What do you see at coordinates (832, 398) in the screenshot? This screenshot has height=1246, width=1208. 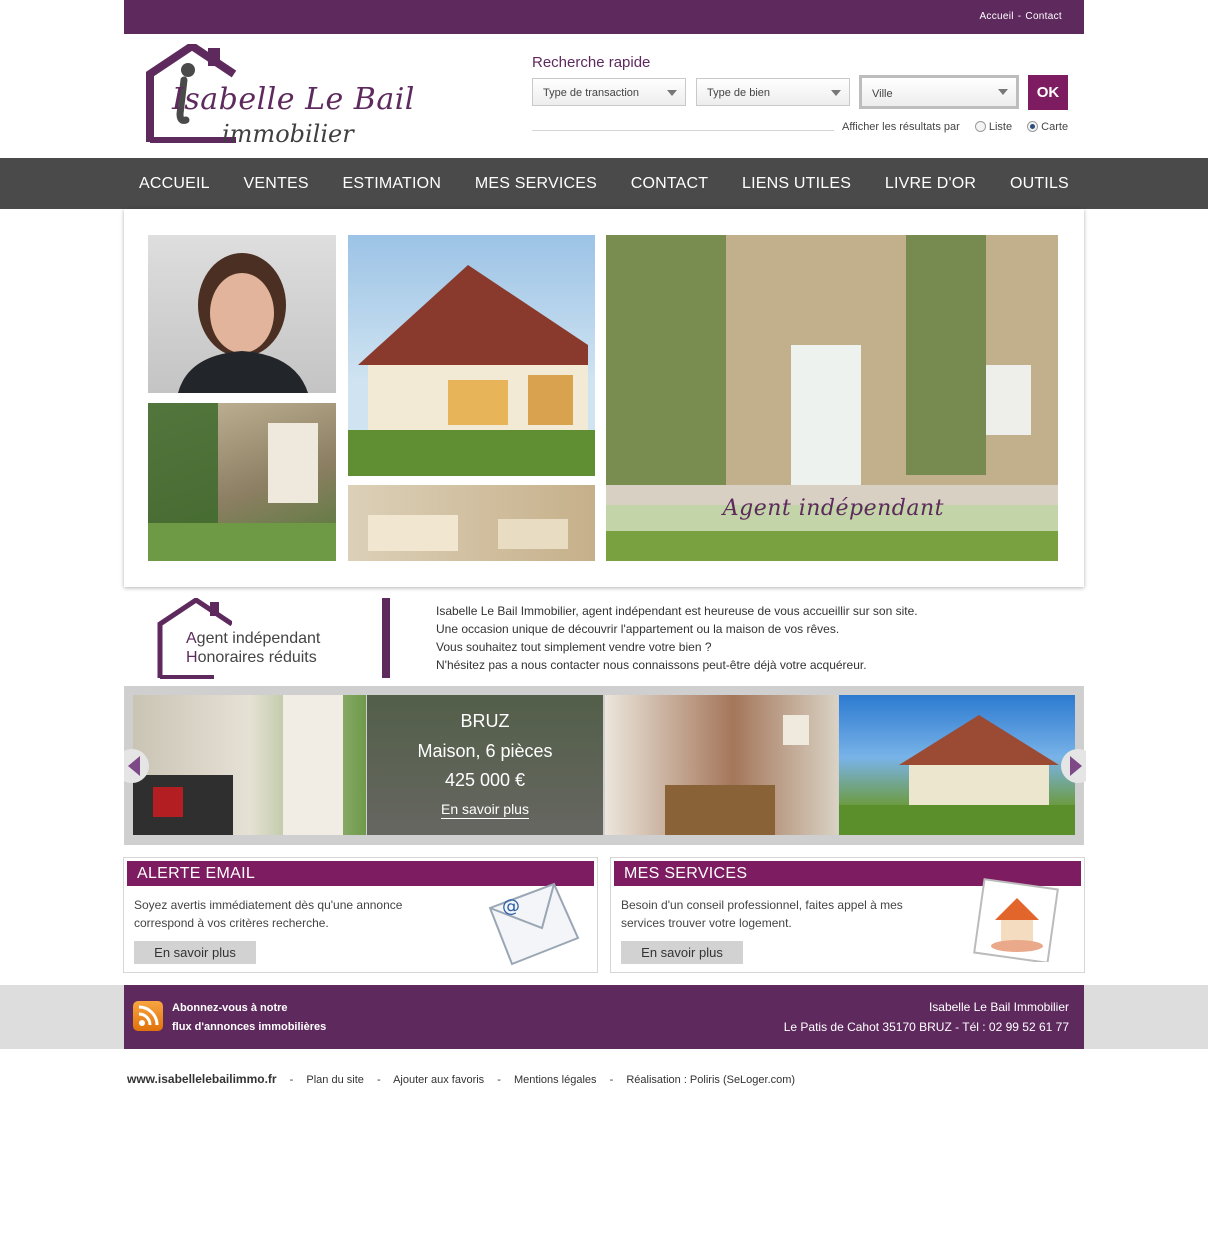 I see `stone-house-photo: Agent indépendant` at bounding box center [832, 398].